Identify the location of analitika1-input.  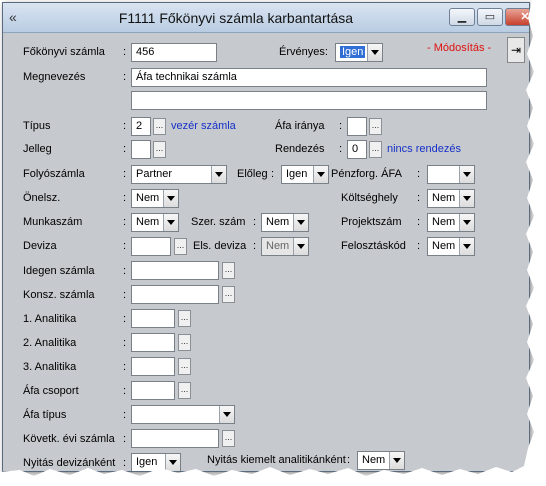
(153, 318).